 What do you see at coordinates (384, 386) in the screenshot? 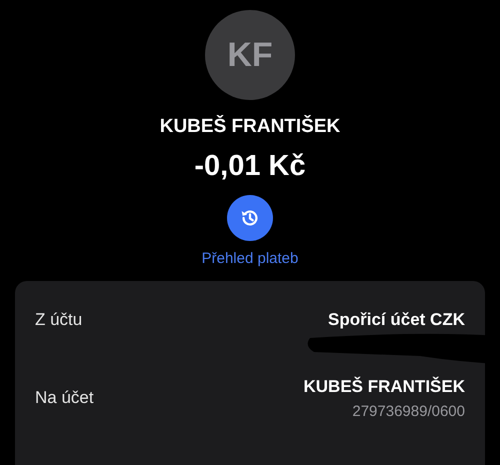
I see `detail-value: KUBEŠ FRANTIŠEK` at bounding box center [384, 386].